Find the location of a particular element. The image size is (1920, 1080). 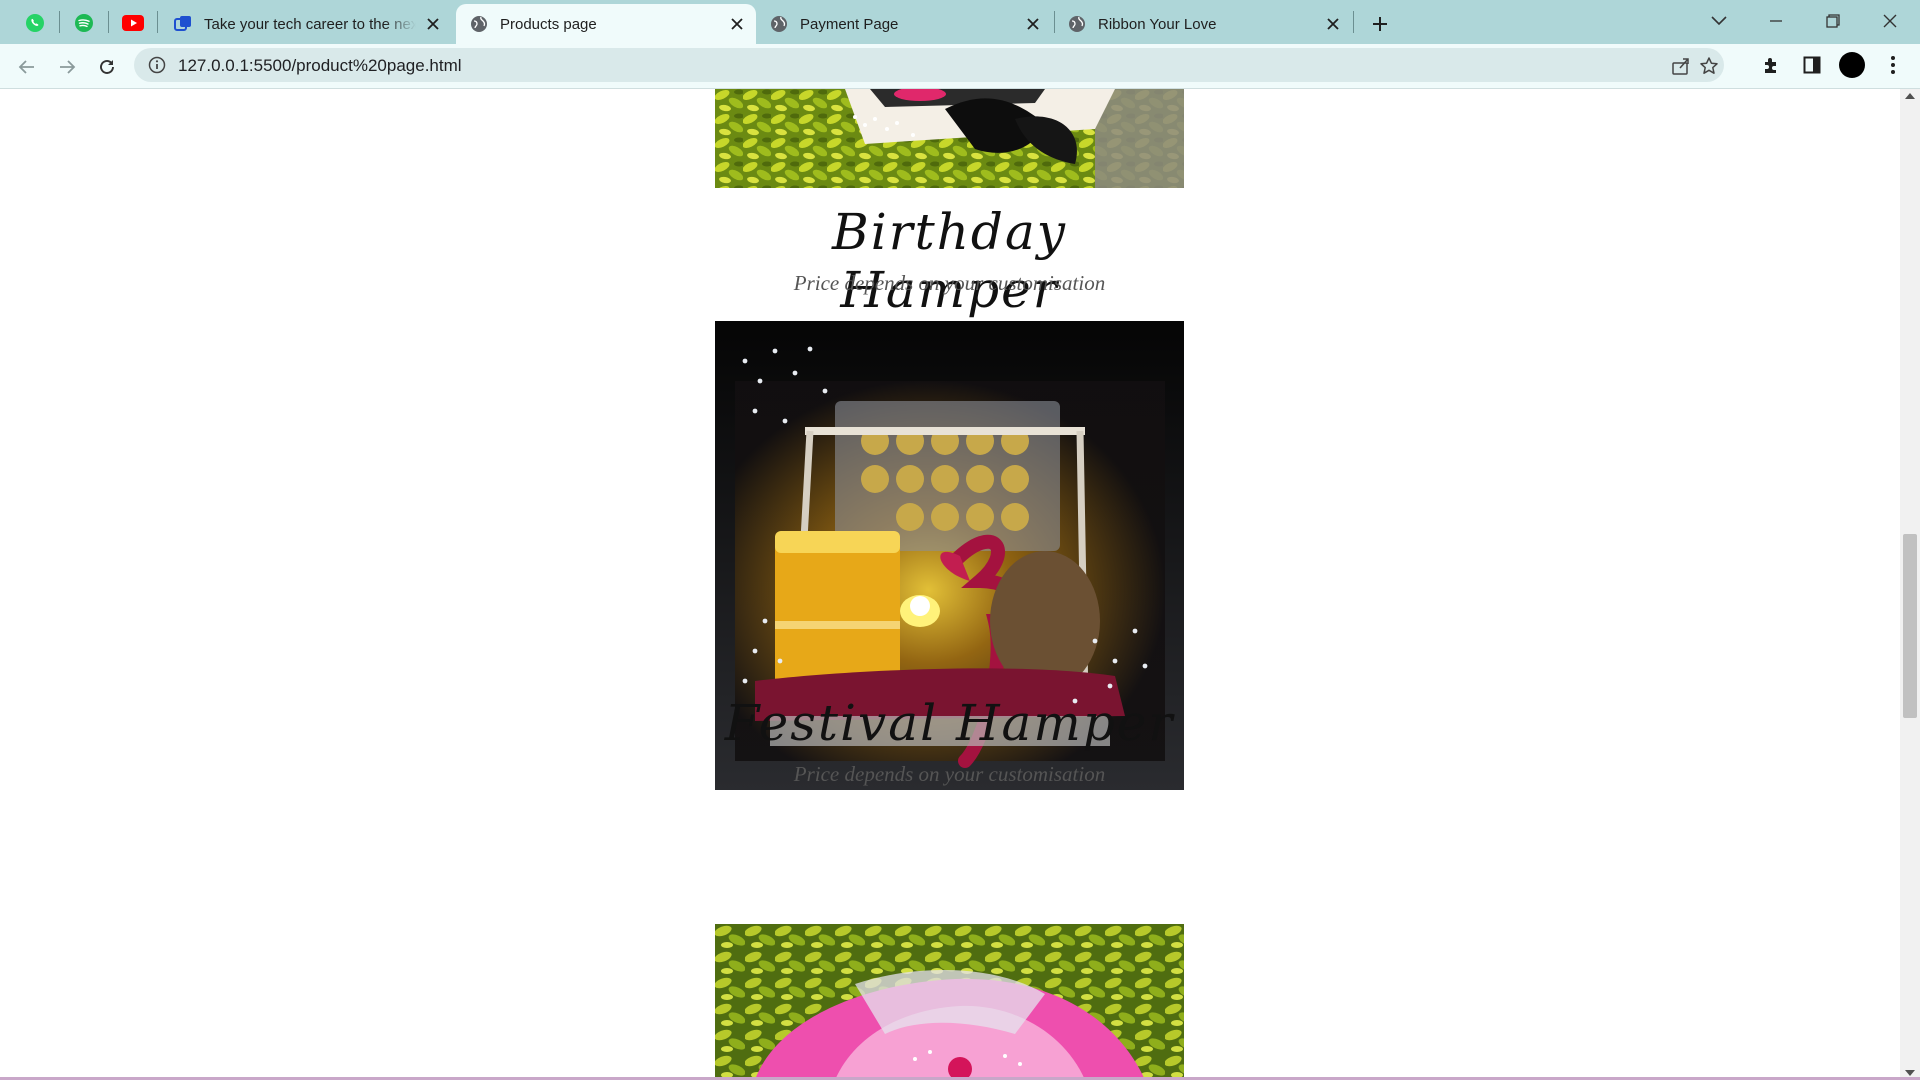

forward-button is located at coordinates (67, 67).